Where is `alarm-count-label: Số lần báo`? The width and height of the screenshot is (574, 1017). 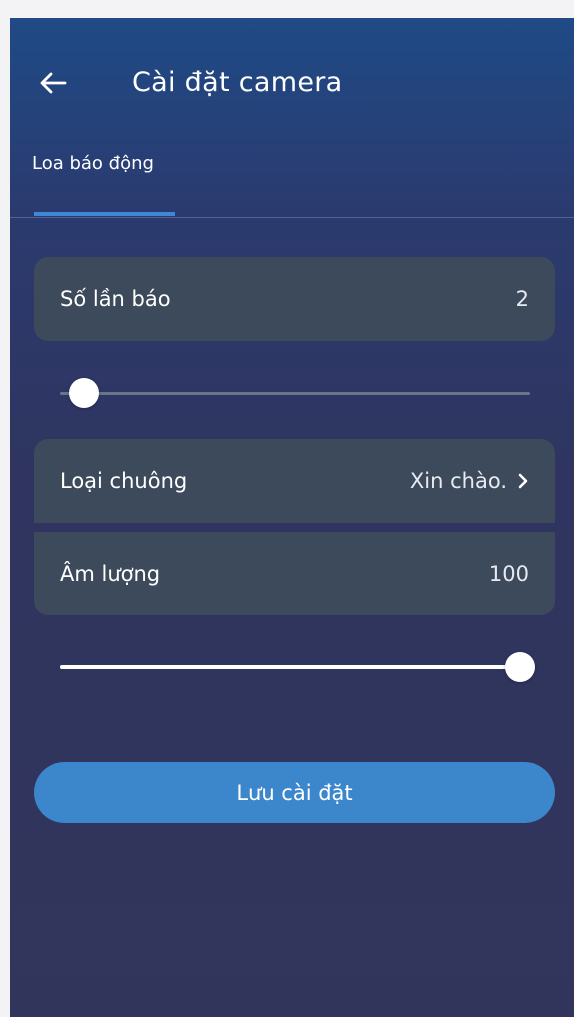 alarm-count-label: Số lần báo is located at coordinates (115, 299).